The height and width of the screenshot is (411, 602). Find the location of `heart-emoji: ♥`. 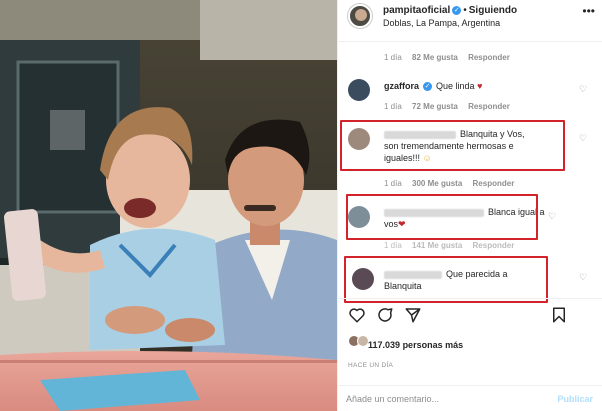

heart-emoji: ♥ is located at coordinates (480, 86).